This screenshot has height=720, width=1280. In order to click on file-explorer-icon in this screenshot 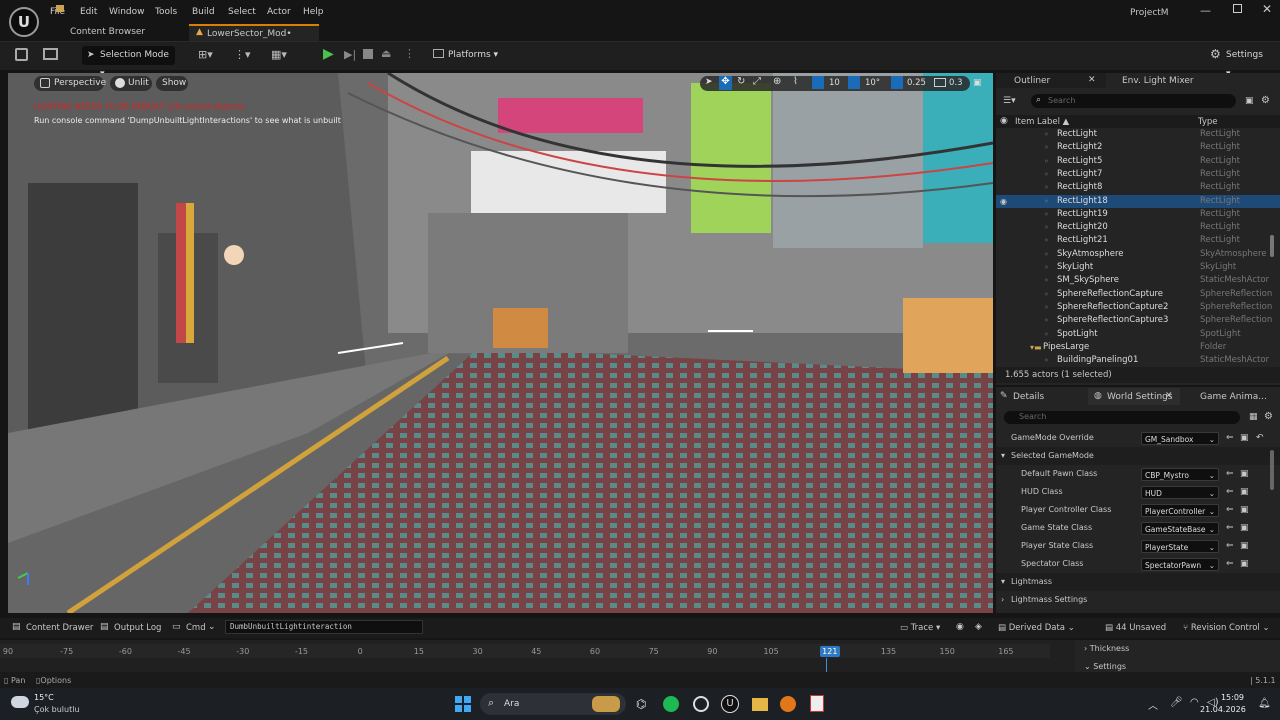, I will do `click(760, 704)`.